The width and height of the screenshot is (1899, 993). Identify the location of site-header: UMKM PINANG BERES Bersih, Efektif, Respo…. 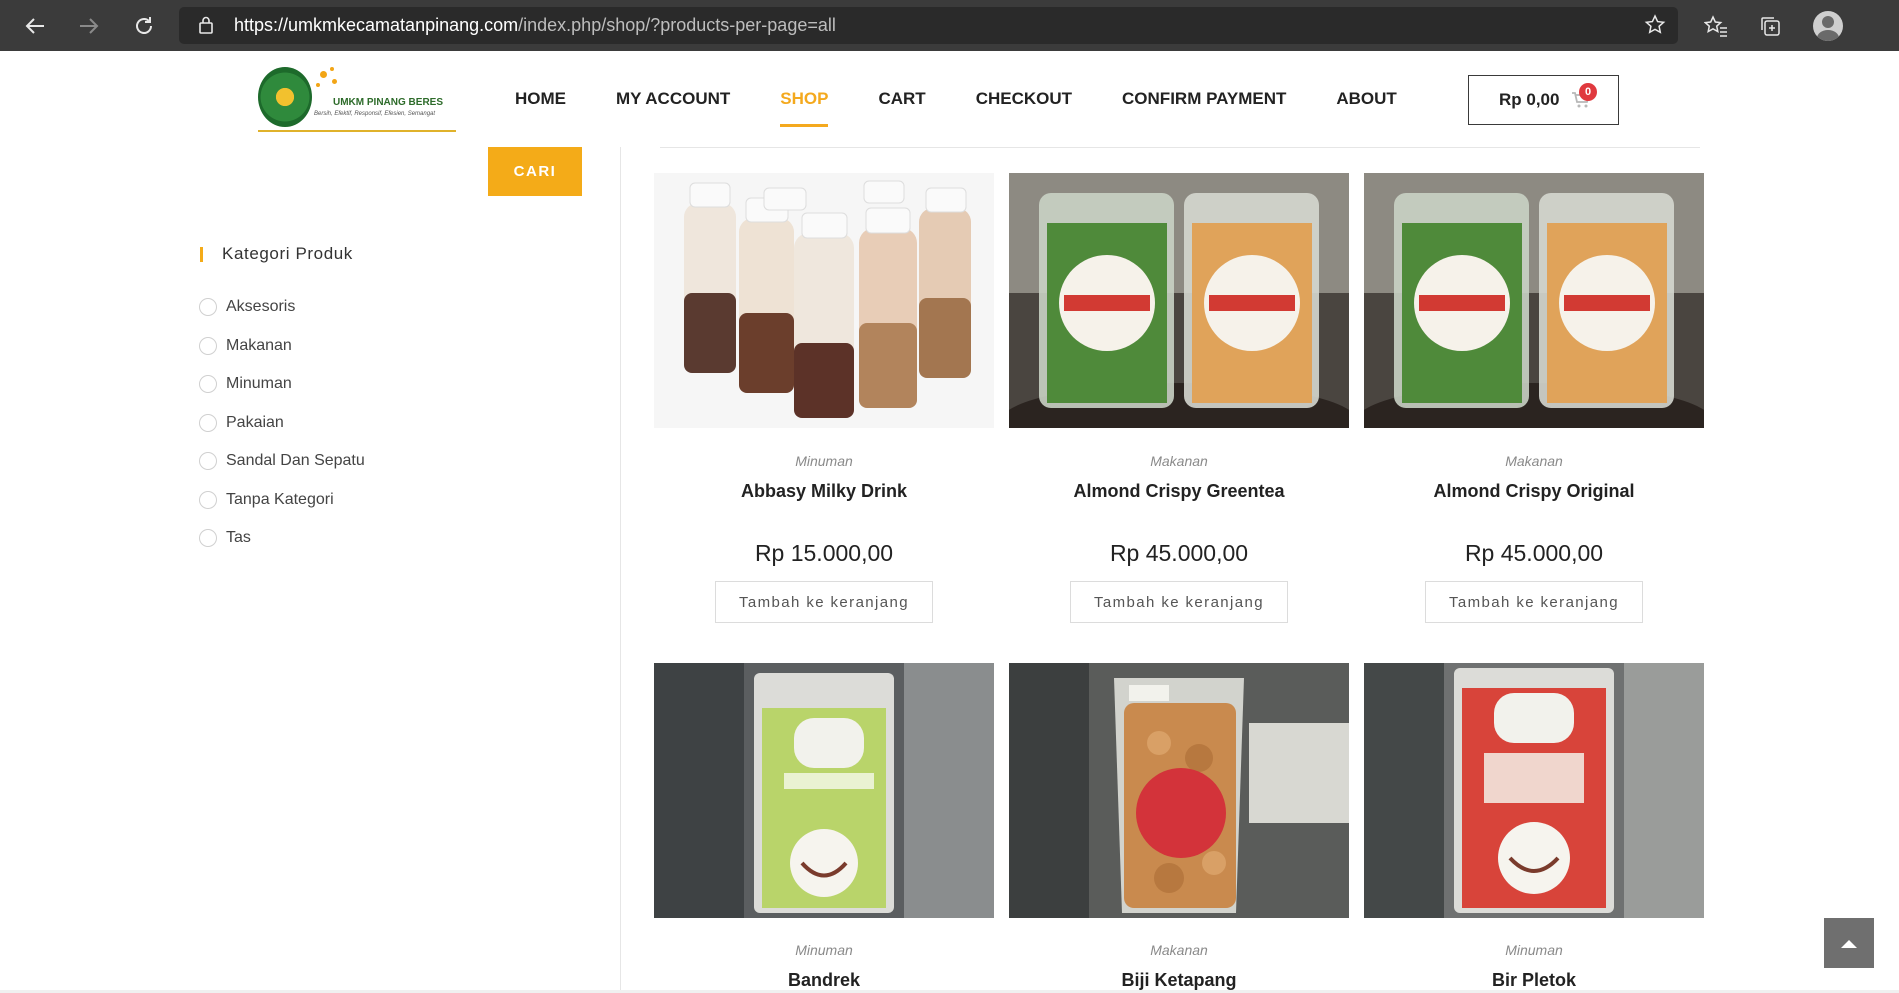
(949, 99).